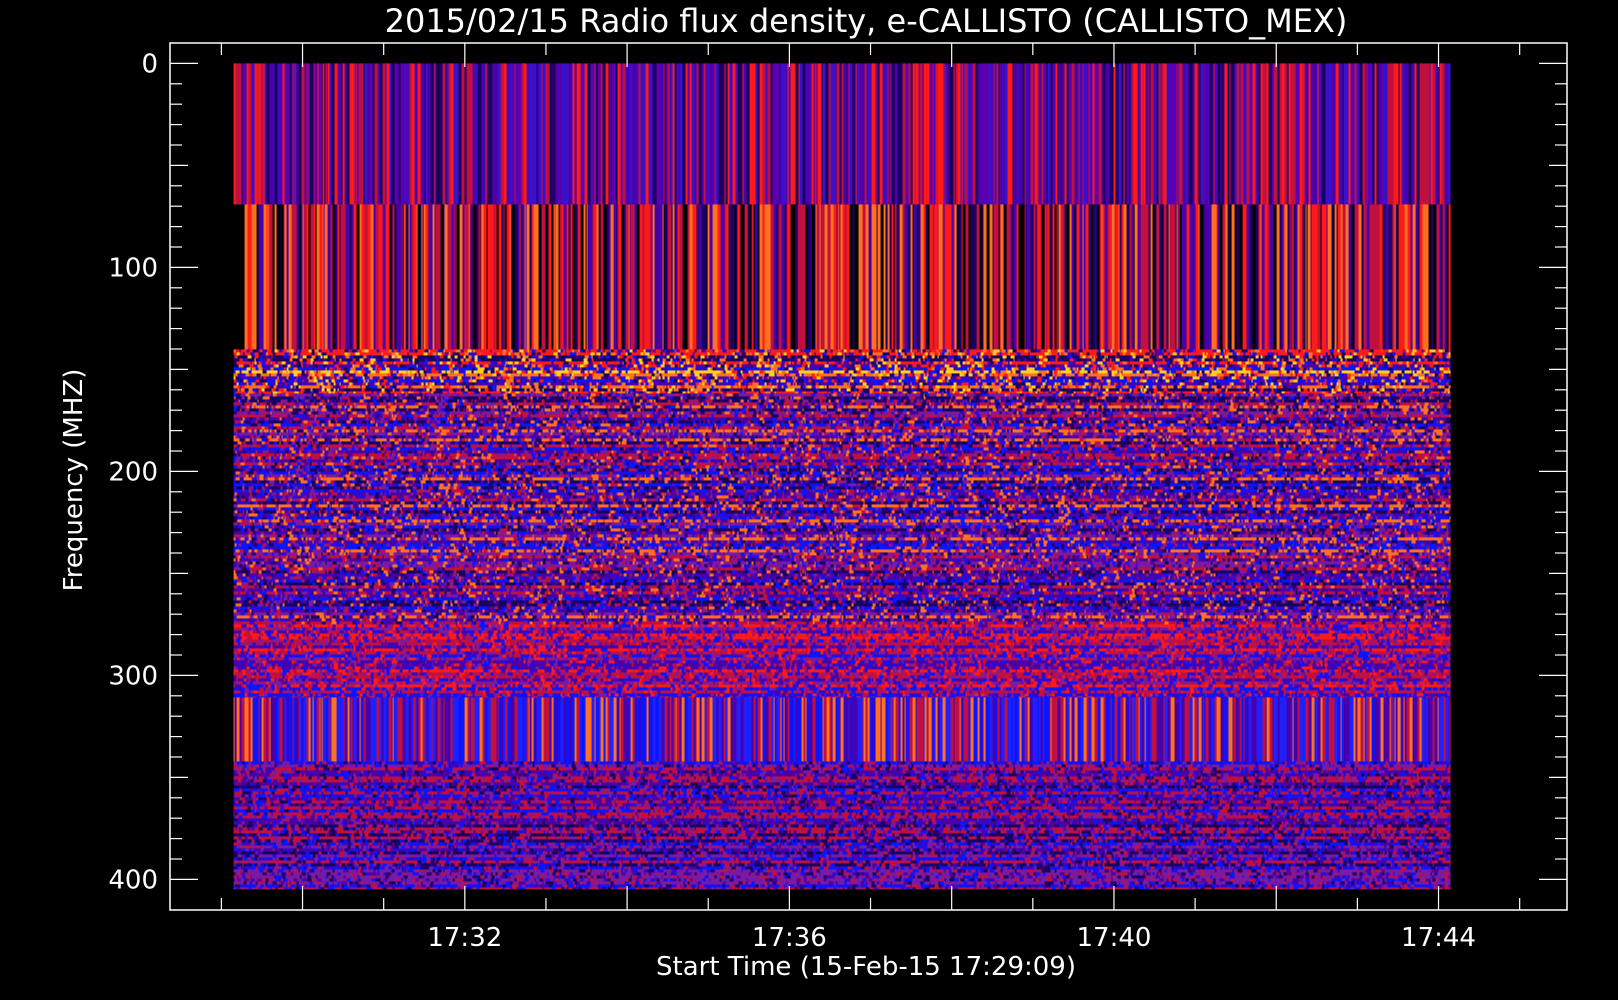 The image size is (1618, 1000). Describe the element at coordinates (1438, 938) in the screenshot. I see `x-tick-label: 17:44` at that location.